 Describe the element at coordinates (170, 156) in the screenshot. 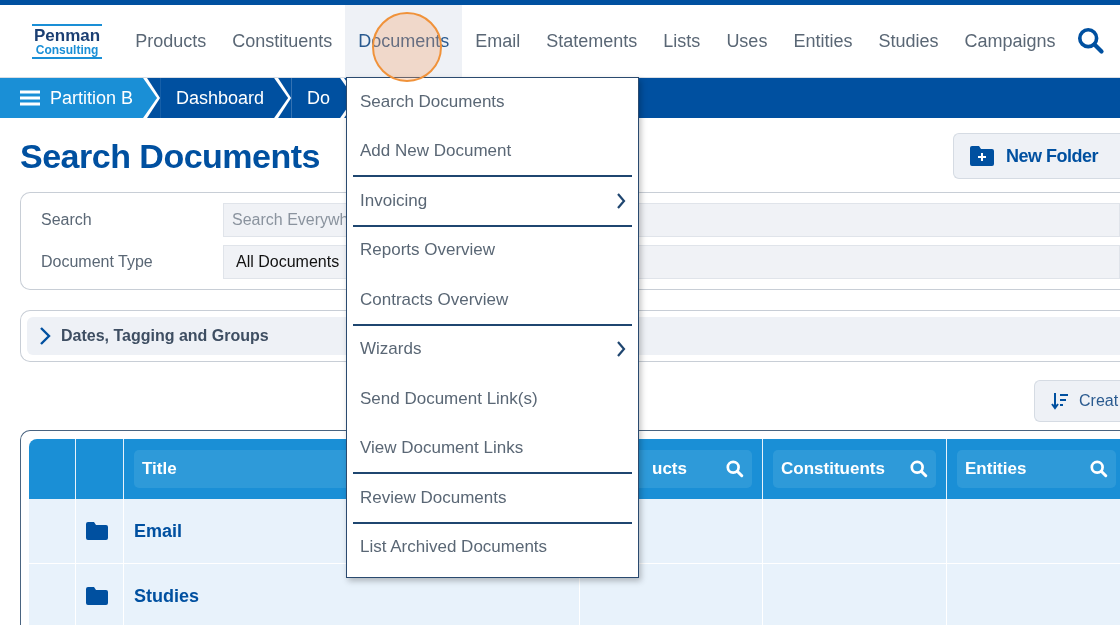

I see `page-title: Search Documents` at that location.